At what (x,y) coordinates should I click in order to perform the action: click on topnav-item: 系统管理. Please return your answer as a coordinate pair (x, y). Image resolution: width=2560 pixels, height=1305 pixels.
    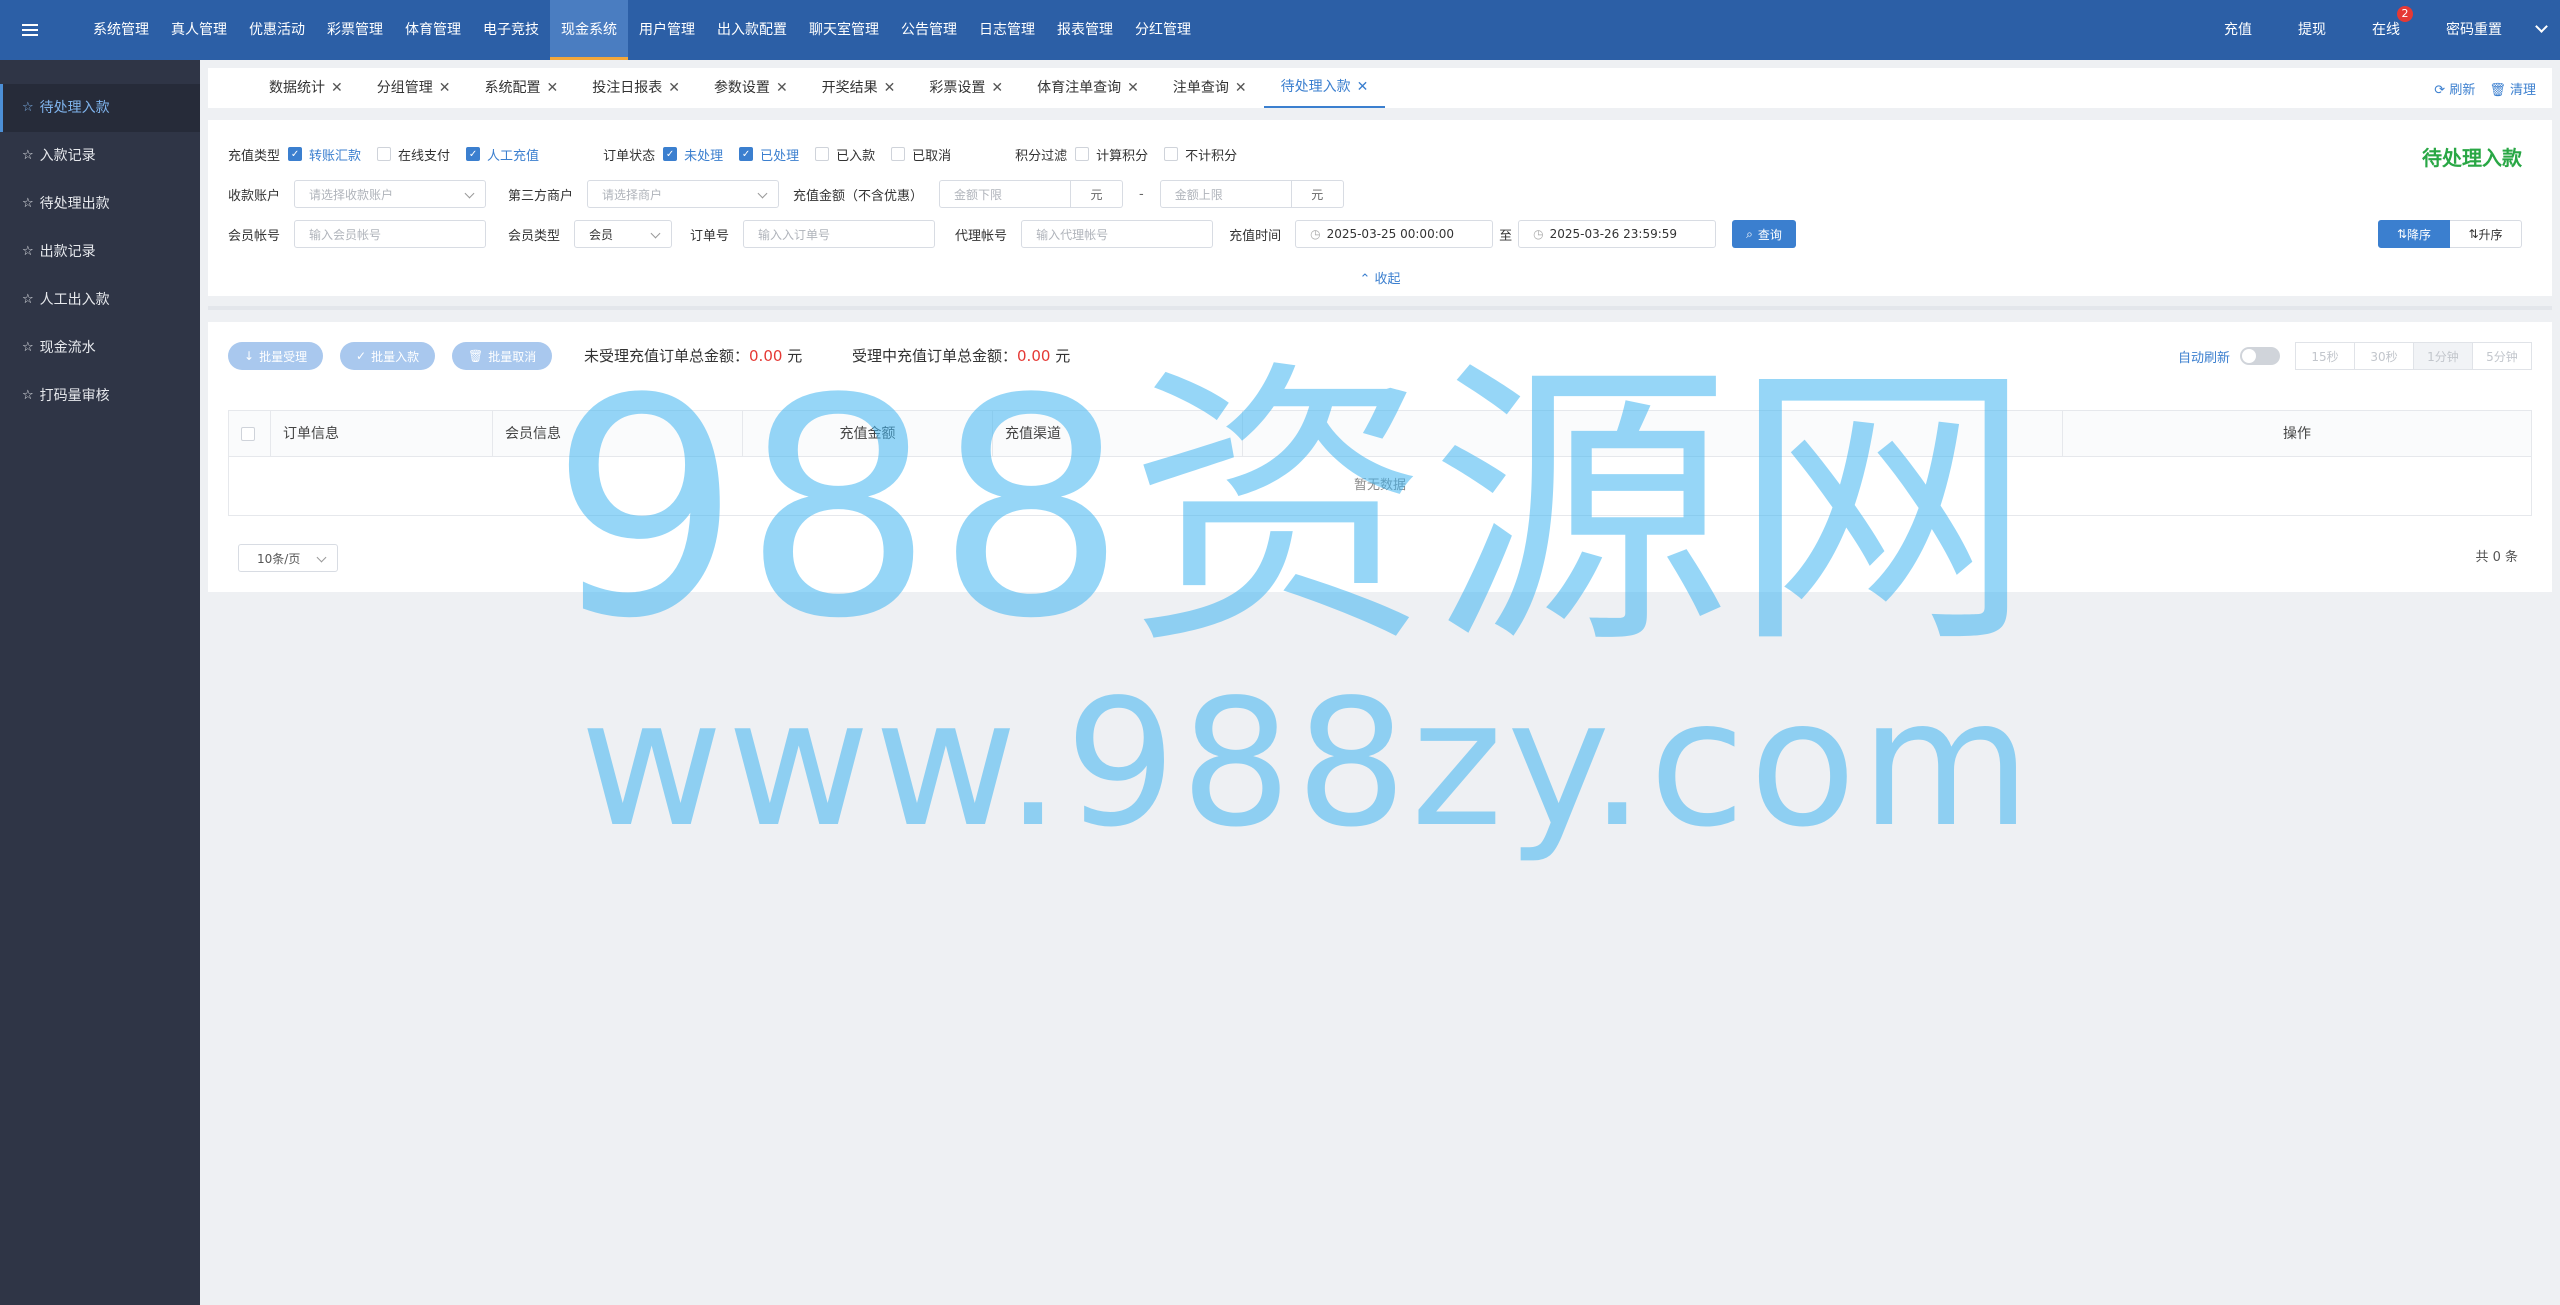
    Looking at the image, I should click on (121, 30).